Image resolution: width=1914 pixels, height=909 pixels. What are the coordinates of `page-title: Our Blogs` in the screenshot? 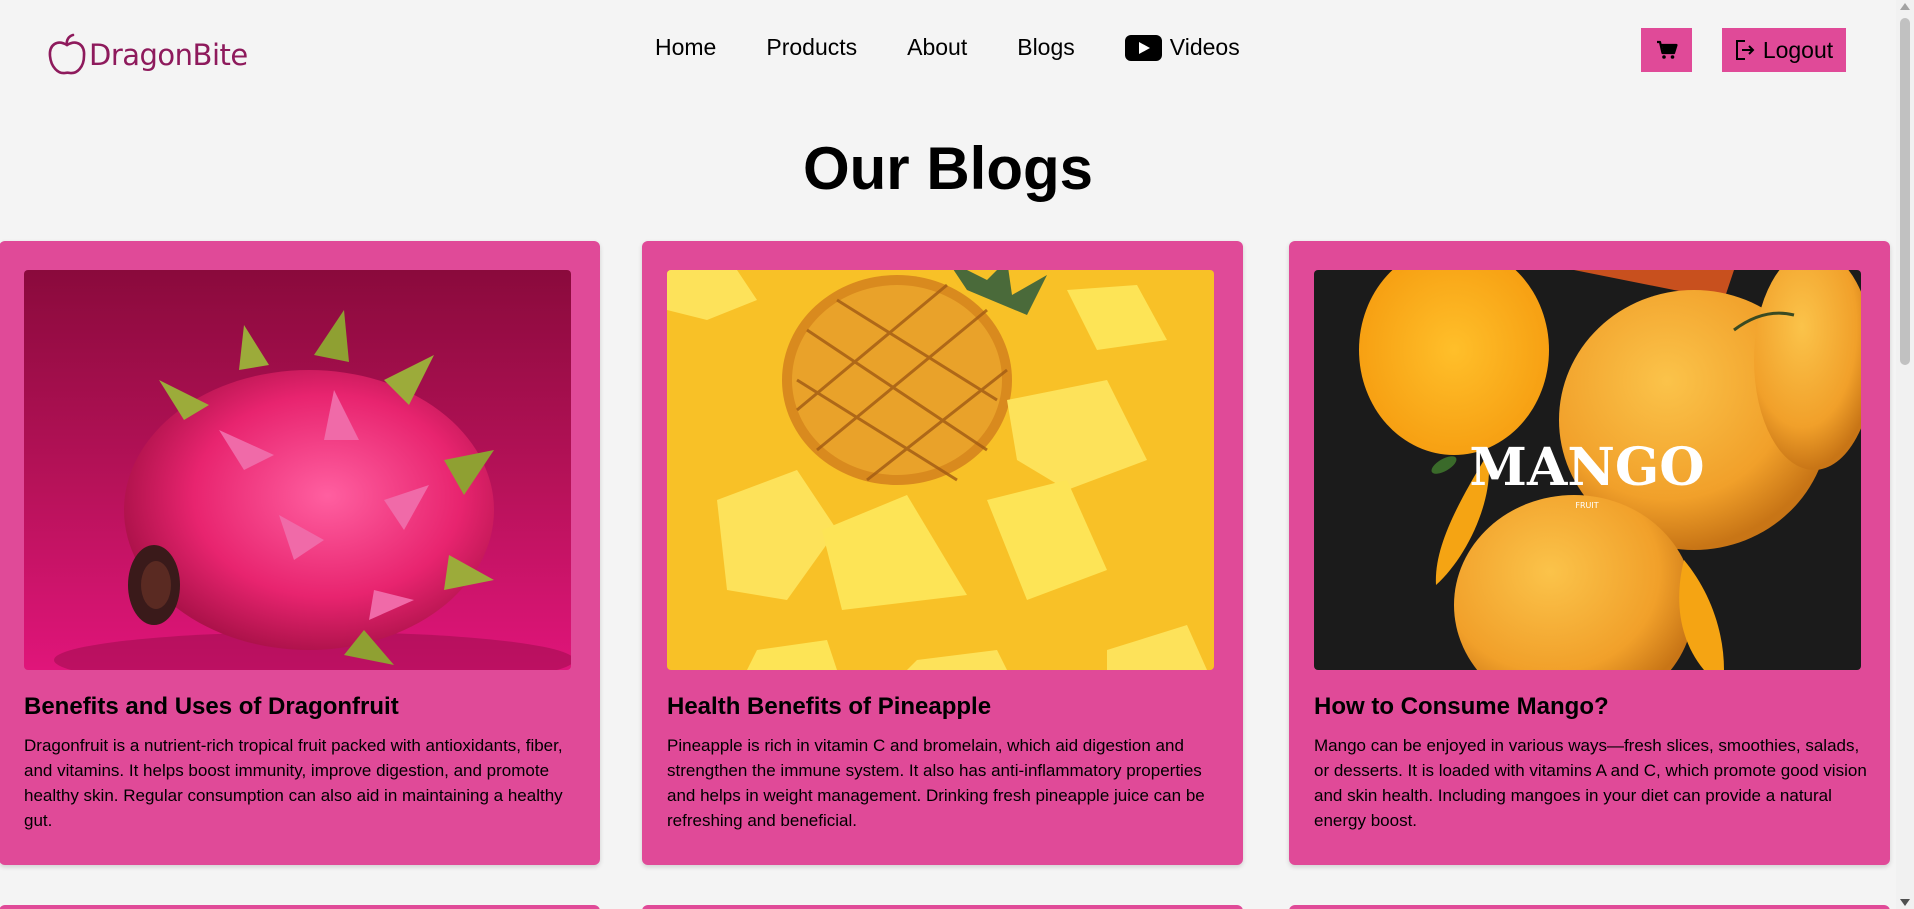 It's located at (947, 168).